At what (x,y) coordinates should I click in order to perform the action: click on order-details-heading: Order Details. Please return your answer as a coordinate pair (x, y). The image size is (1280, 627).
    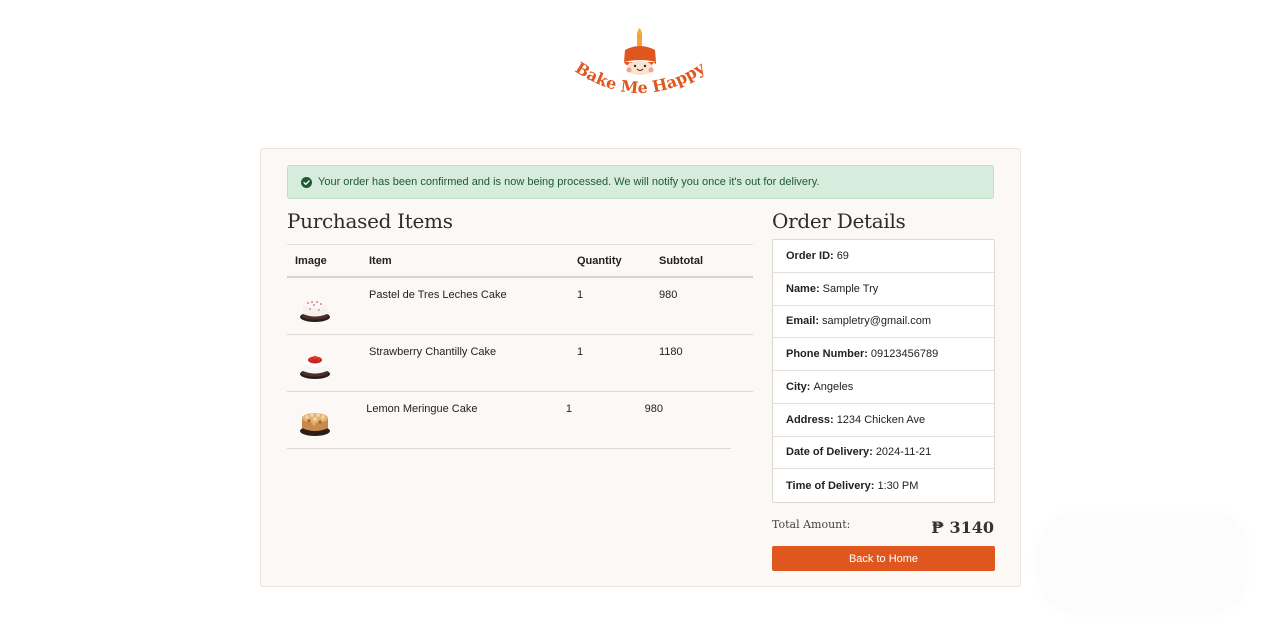
    Looking at the image, I should click on (839, 221).